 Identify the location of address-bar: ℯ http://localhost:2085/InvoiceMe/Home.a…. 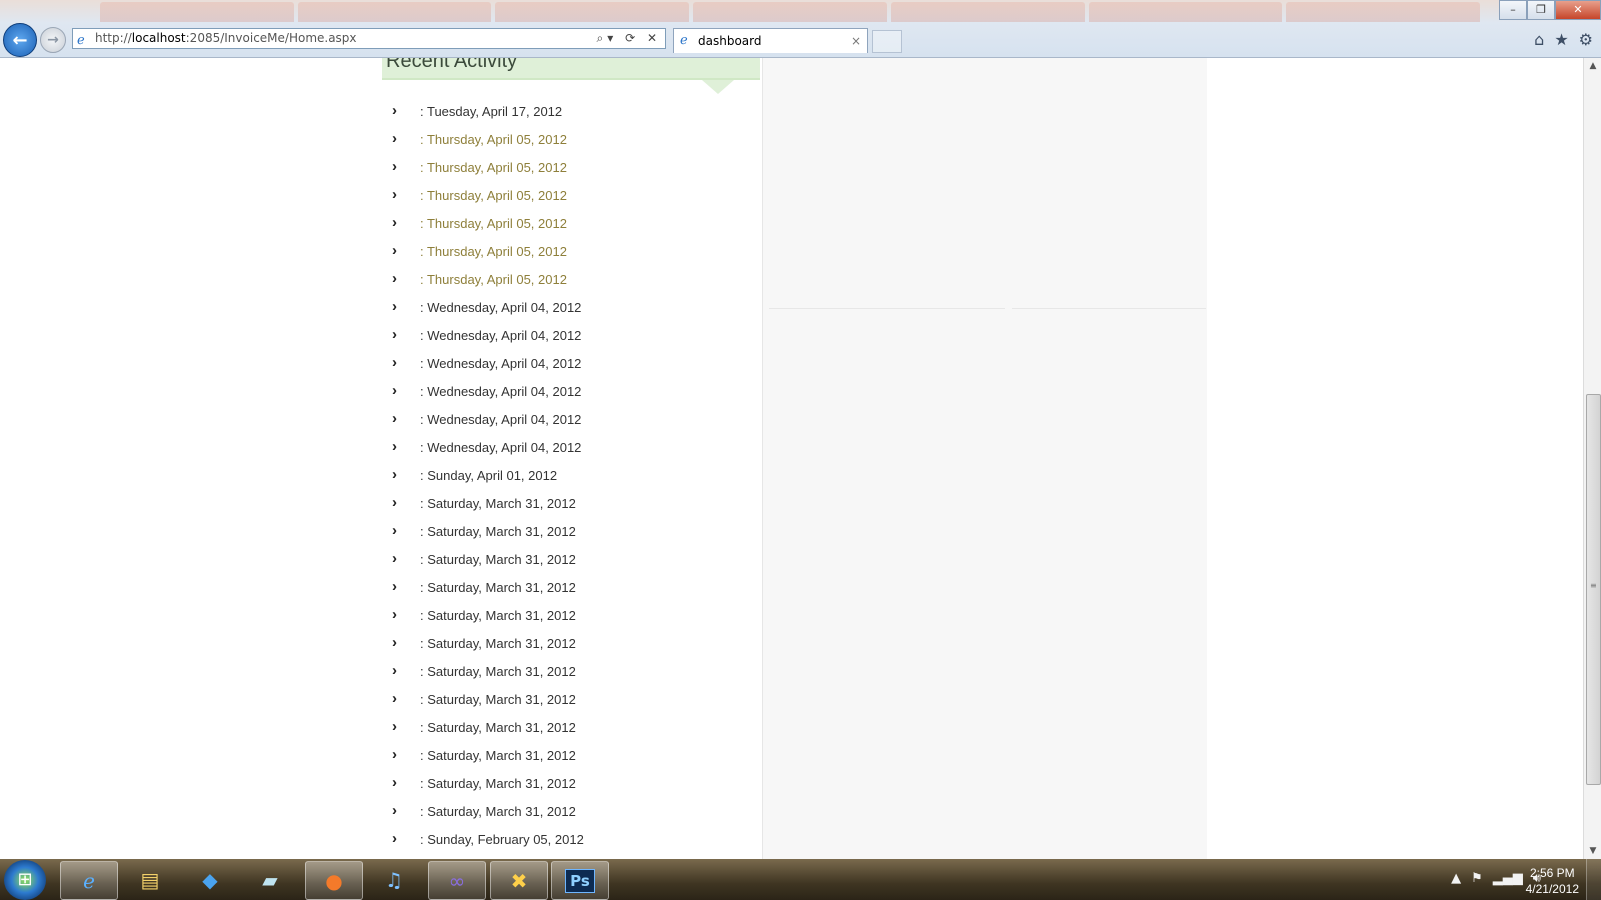
(369, 38).